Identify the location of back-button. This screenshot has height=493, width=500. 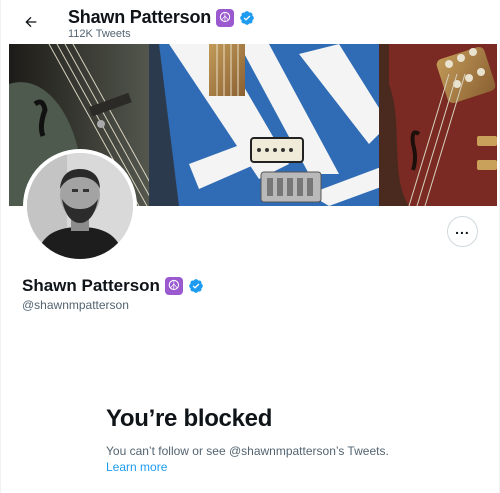
(31, 22).